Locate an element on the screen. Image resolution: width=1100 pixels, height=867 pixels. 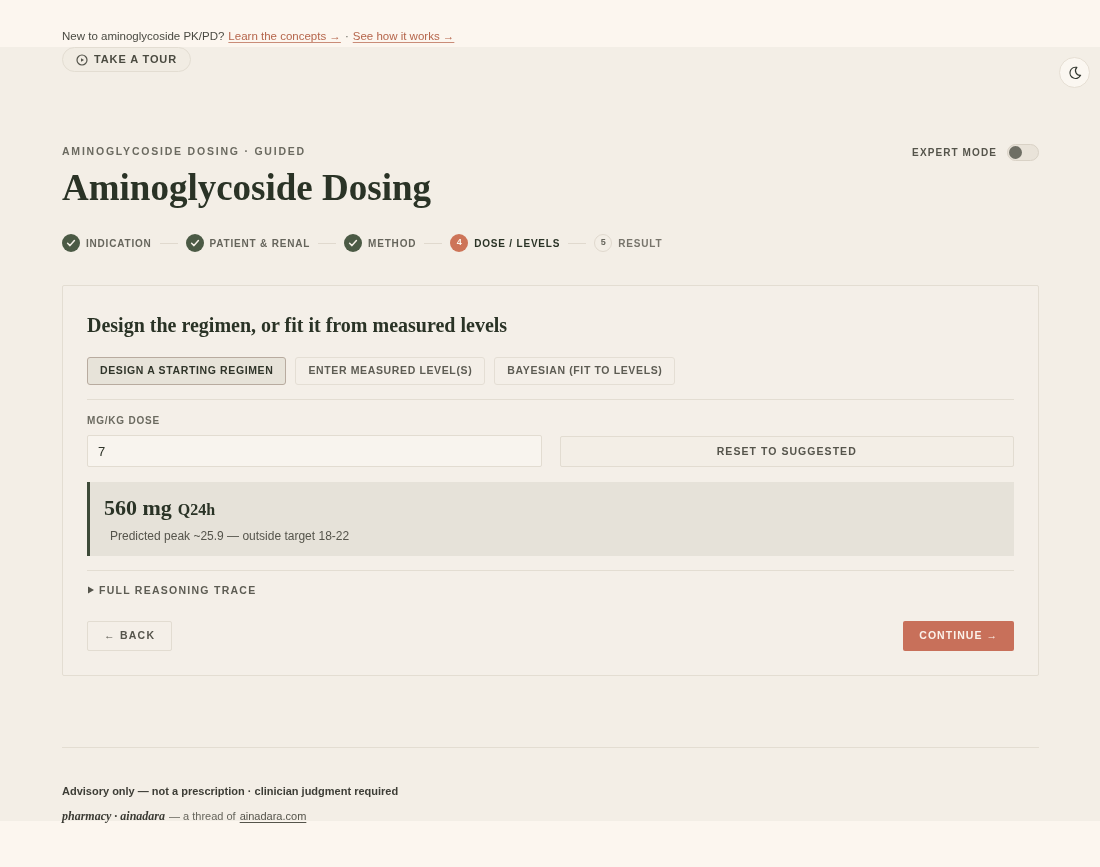
reset-button: RESET TO SUGGESTED is located at coordinates (786, 451).